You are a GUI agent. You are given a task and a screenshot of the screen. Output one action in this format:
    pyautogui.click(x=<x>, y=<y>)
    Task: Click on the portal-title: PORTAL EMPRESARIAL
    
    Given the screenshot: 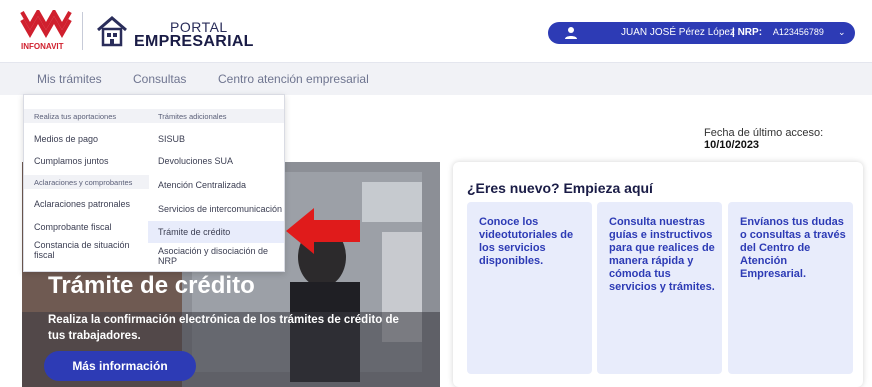 What is the action you would take?
    pyautogui.click(x=194, y=34)
    